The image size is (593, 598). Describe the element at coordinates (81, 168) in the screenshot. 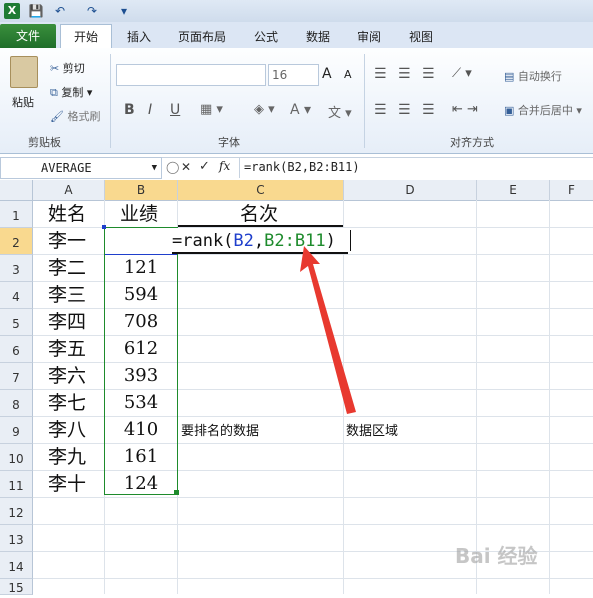

I see `name-box: AVERAGE ▼` at that location.